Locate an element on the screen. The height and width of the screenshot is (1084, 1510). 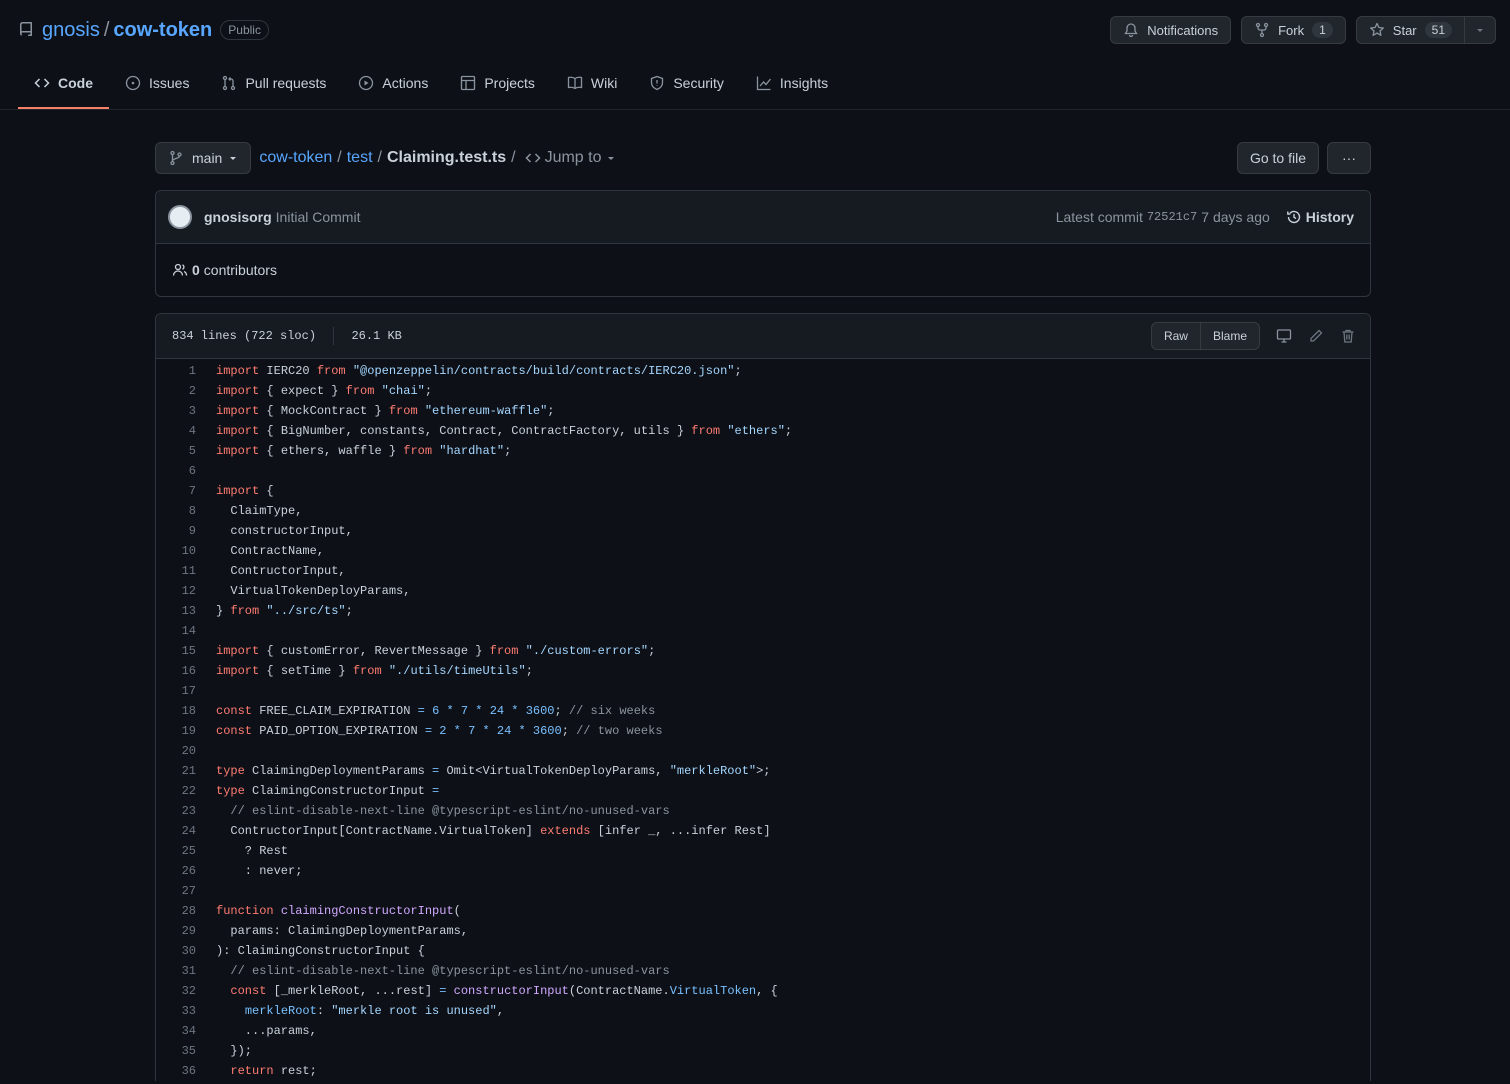
star-dropdown-button is located at coordinates (1480, 30).